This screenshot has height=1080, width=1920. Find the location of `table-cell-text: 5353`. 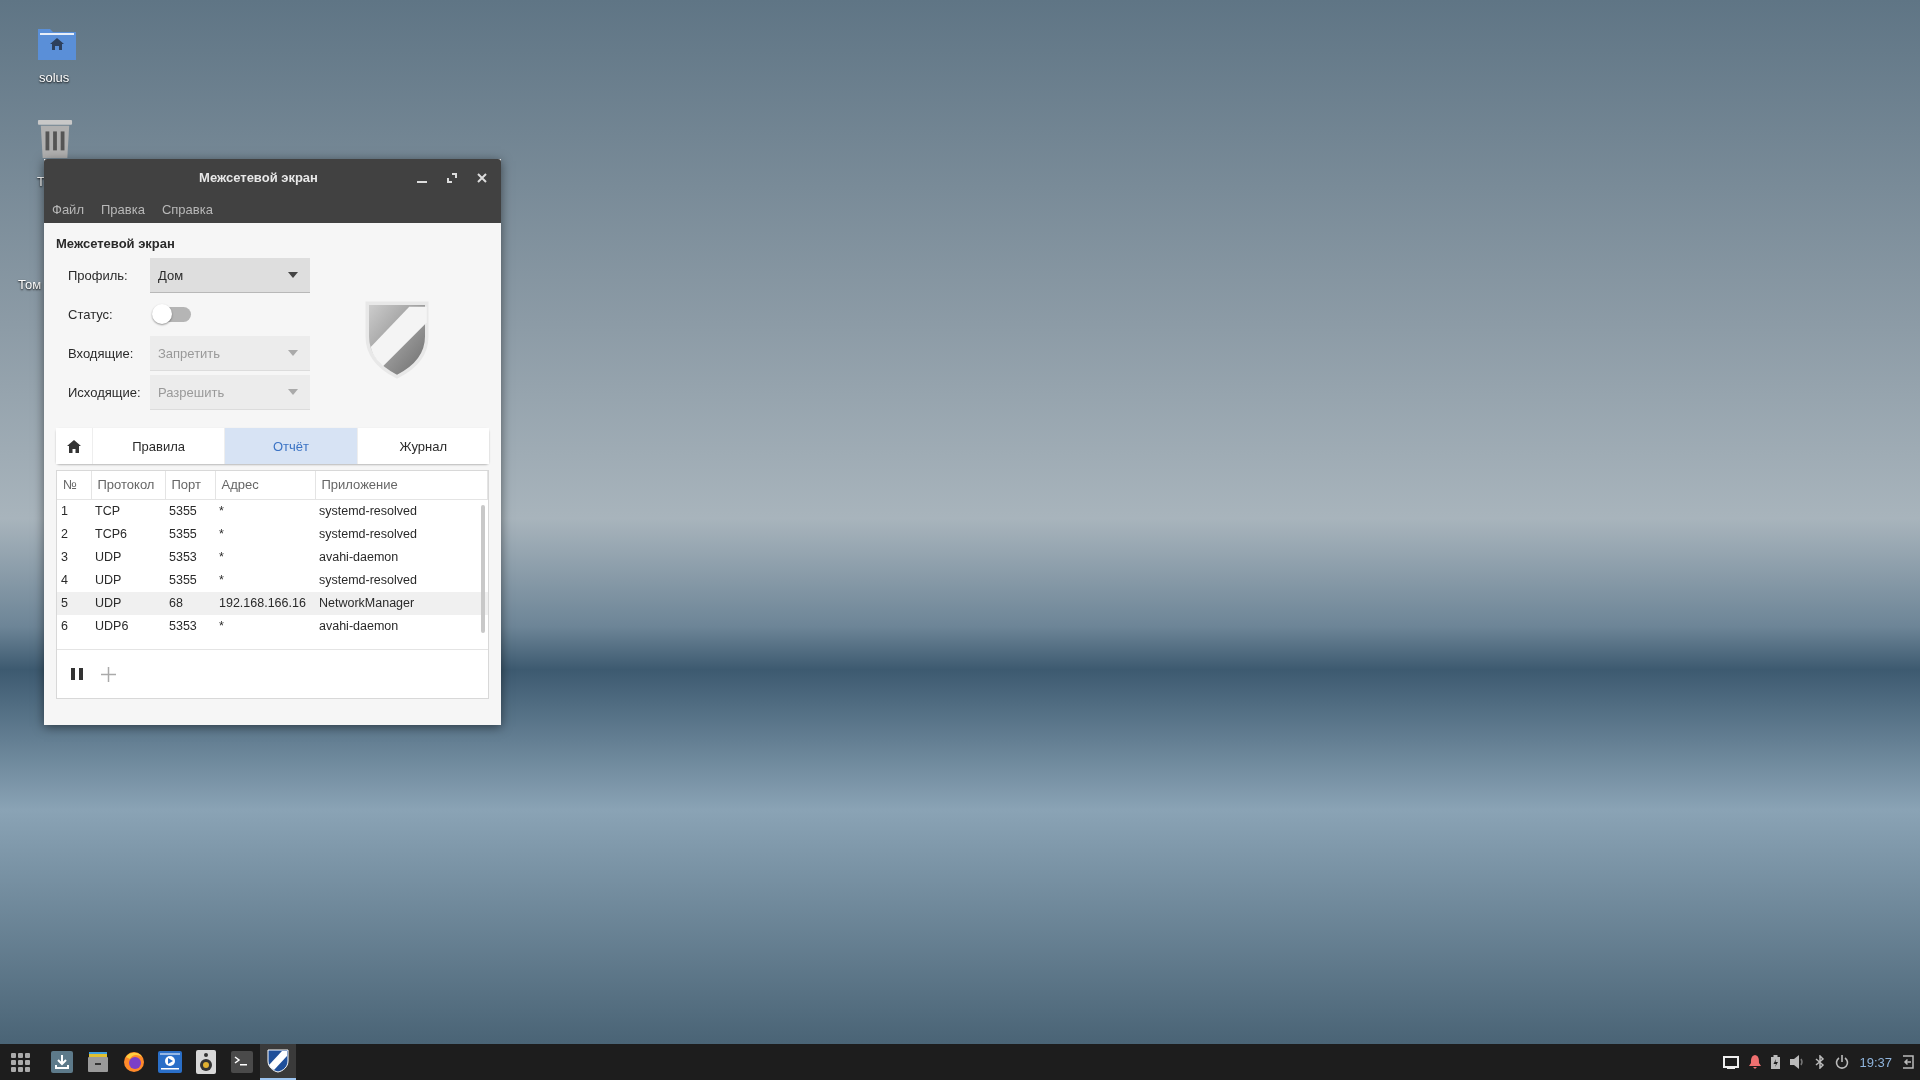

table-cell-text: 5353 is located at coordinates (183, 557).